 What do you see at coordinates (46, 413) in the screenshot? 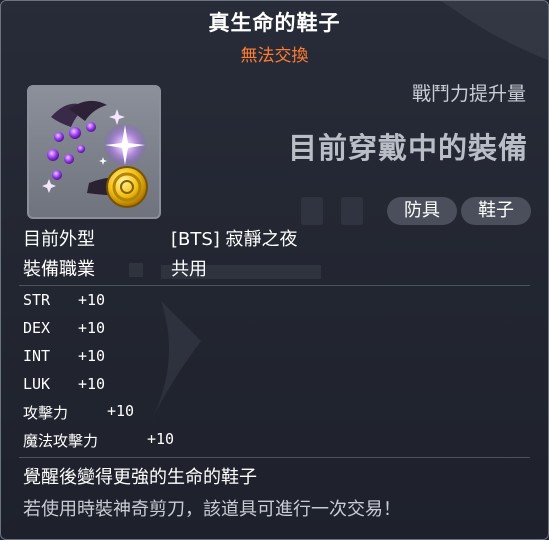
I see `stat-name: 攻擊力` at bounding box center [46, 413].